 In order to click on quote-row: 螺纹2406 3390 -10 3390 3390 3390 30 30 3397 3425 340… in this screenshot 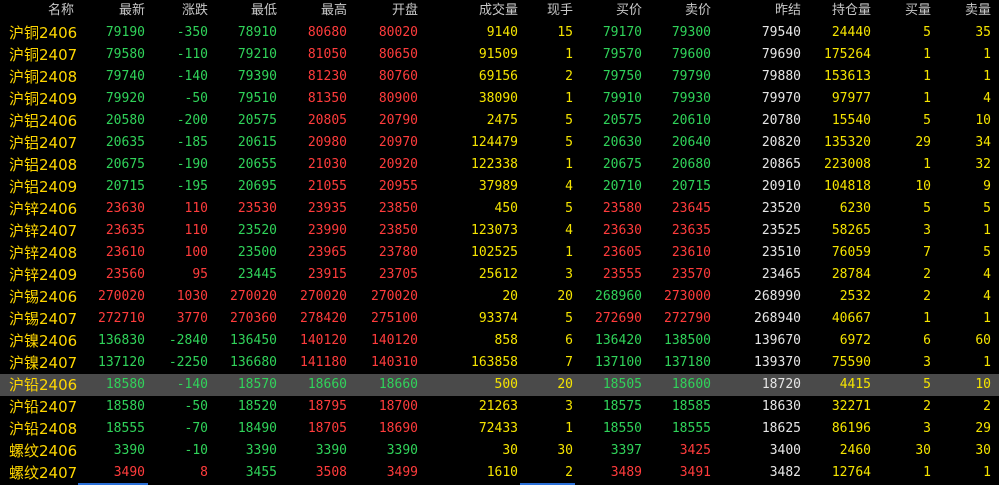, I will do `click(499, 451)`.